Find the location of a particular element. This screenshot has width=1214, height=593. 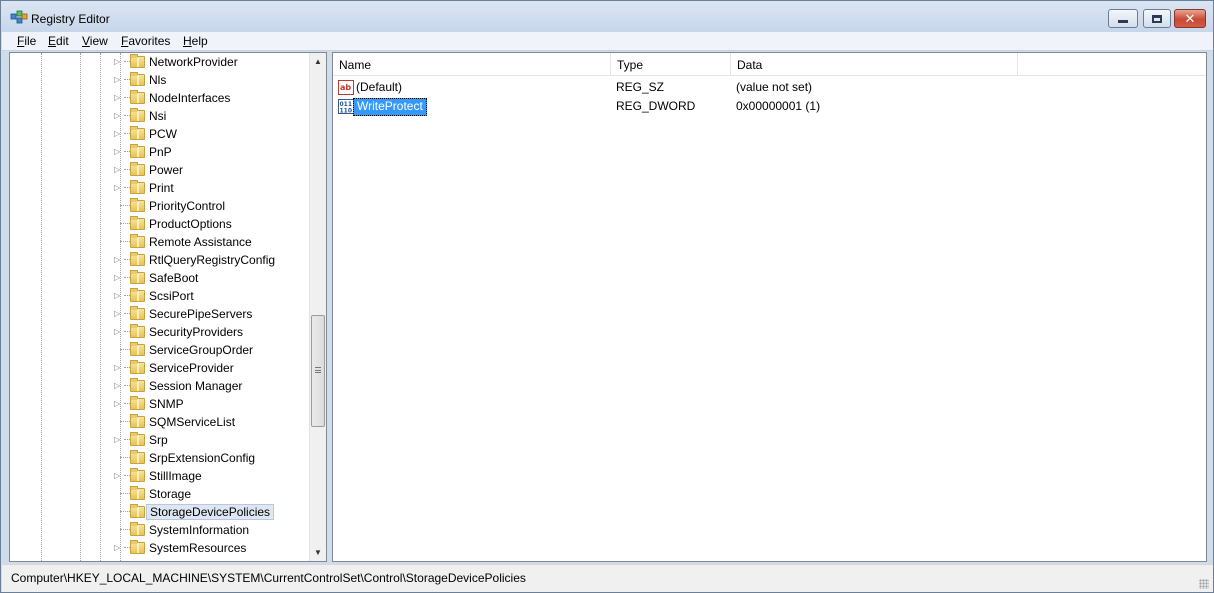

tree-item: ▷ Srp is located at coordinates (160, 440).